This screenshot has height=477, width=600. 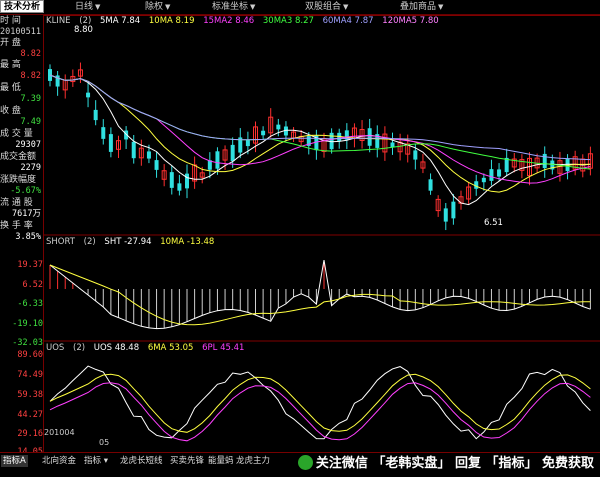 I want to click on x-axis-label: 05, so click(x=104, y=442).